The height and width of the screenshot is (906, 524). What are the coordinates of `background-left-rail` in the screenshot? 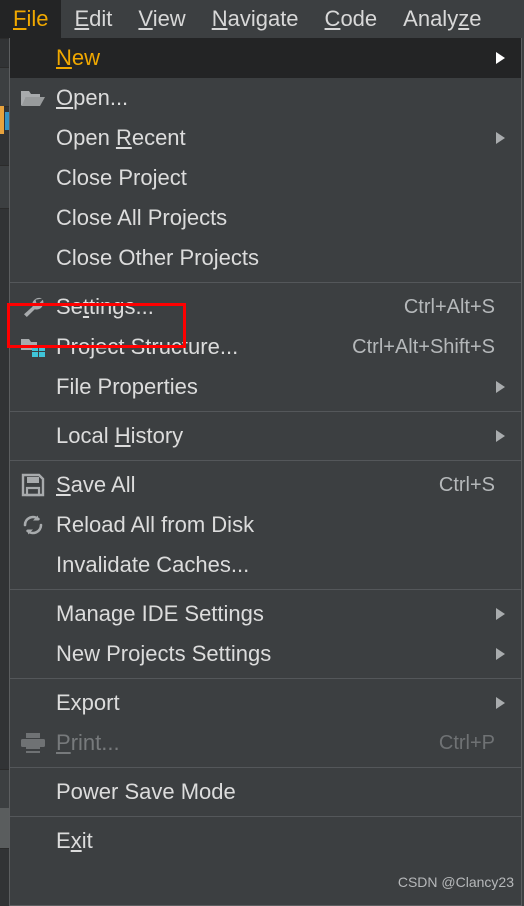 It's located at (4, 472).